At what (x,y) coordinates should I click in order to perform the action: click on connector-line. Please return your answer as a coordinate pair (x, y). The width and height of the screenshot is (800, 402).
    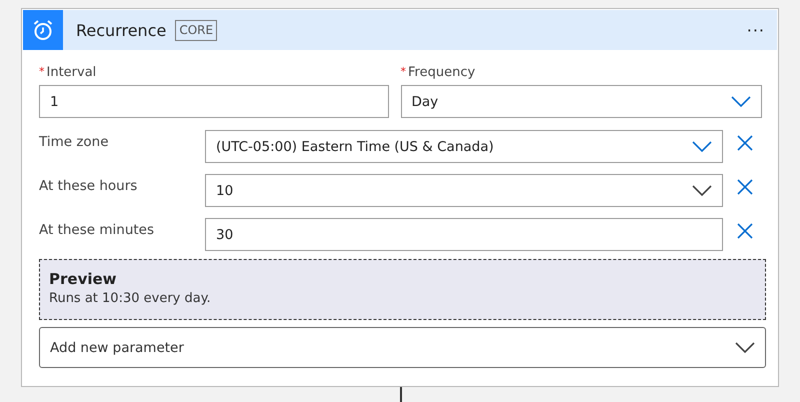
    Looking at the image, I should click on (401, 394).